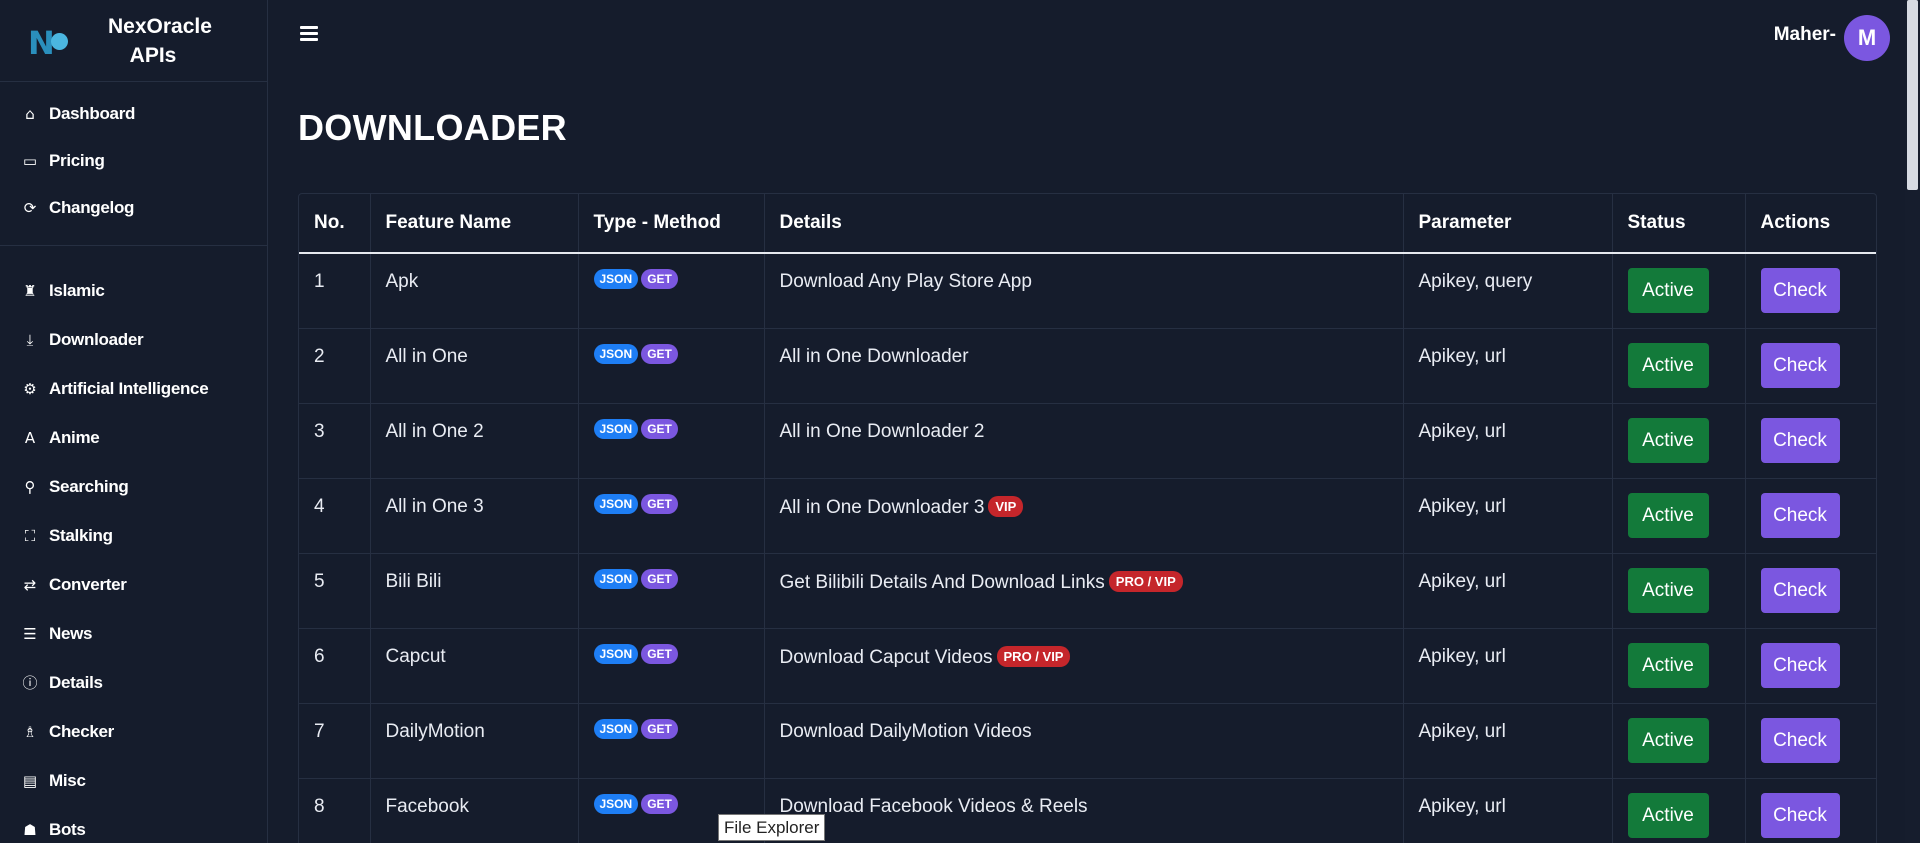  What do you see at coordinates (1508, 224) in the screenshot?
I see `column-header-parameter: Parameter` at bounding box center [1508, 224].